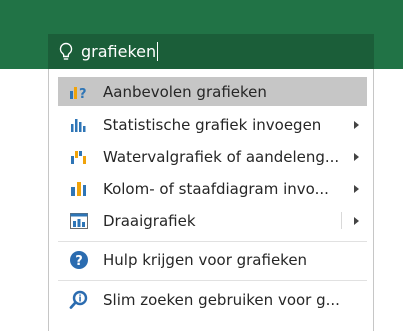  Describe the element at coordinates (212, 220) in the screenshot. I see `menu-item-pivot-chart: Draaigrafiek` at that location.